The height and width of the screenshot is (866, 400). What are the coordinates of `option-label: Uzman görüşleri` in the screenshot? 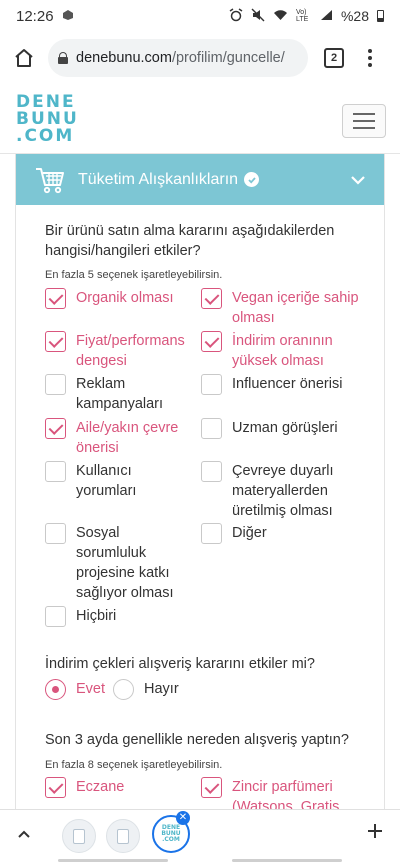 It's located at (285, 428).